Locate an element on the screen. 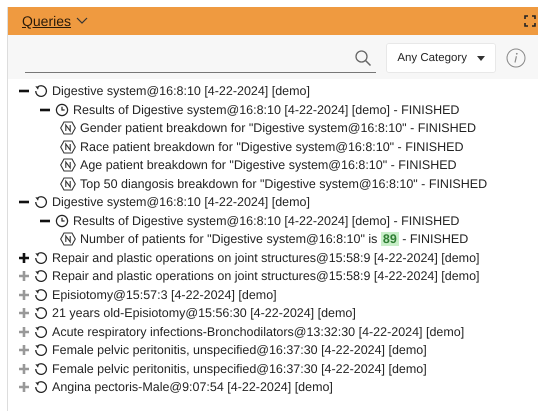  search-icon is located at coordinates (363, 57).